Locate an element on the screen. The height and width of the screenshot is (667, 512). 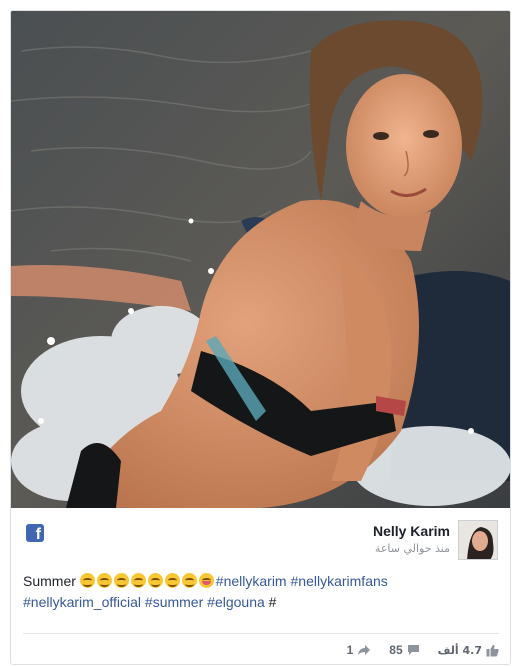
caption-text: Summer is located at coordinates (49, 581).